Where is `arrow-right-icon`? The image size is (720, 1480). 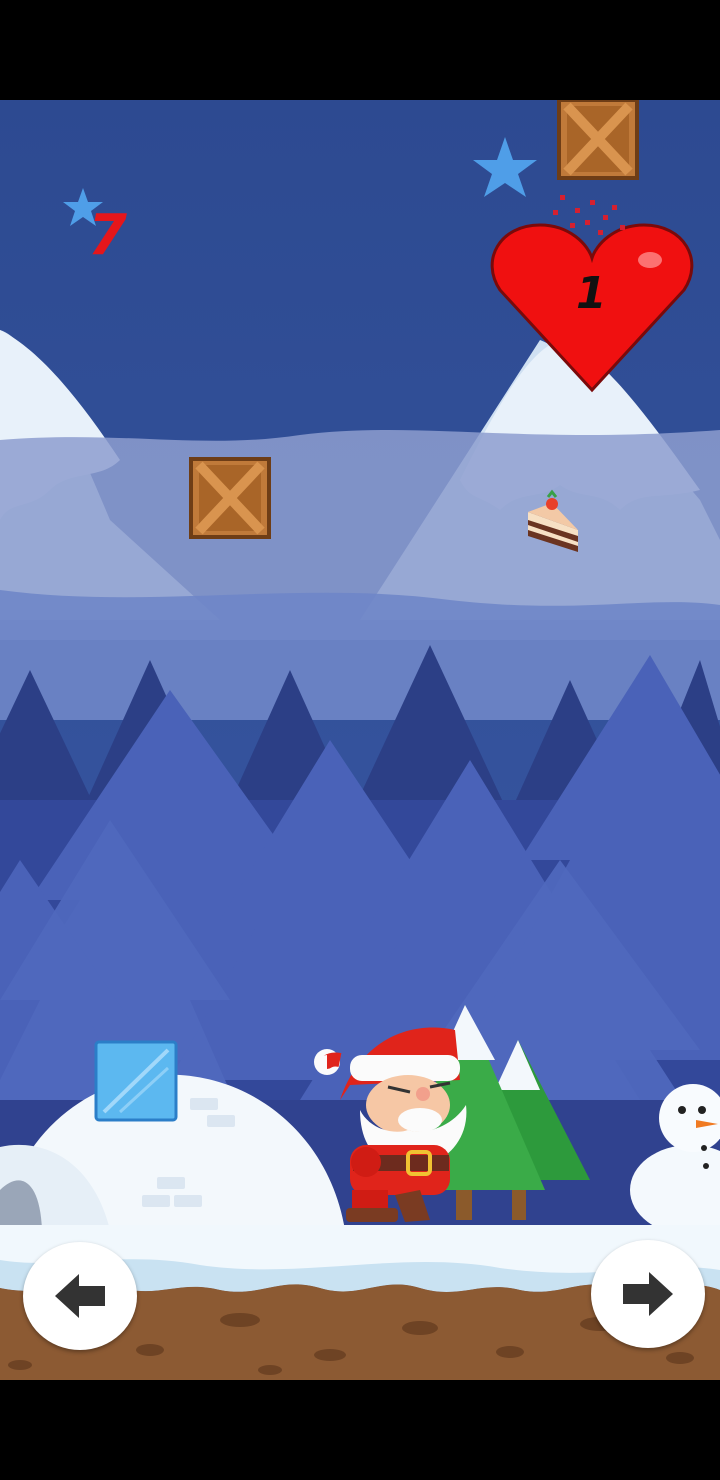 arrow-right-icon is located at coordinates (648, 1294).